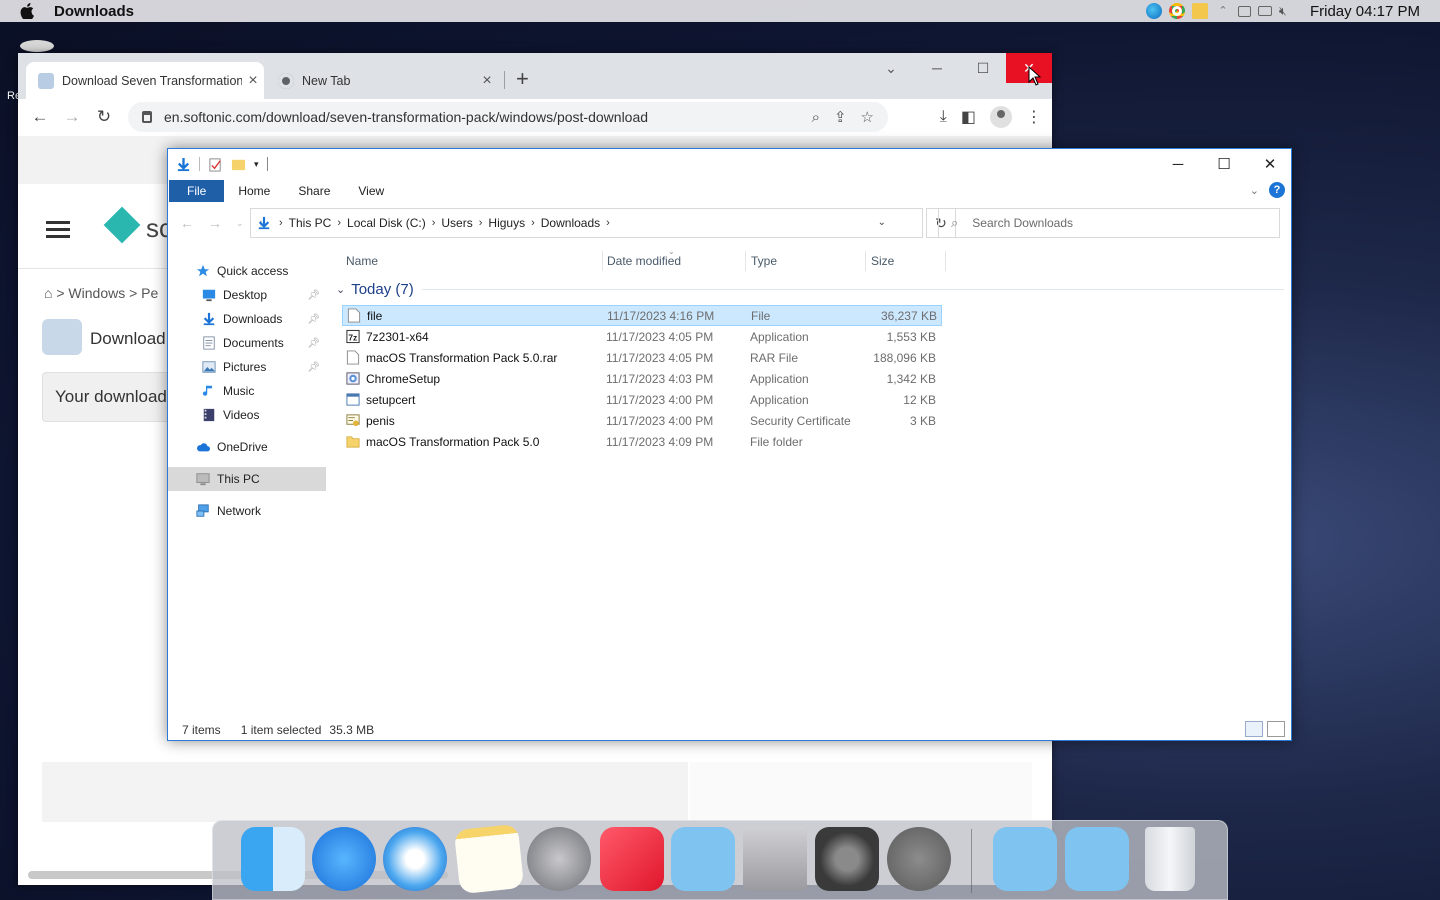 The width and height of the screenshot is (1440, 900). What do you see at coordinates (1001, 117) in the screenshot?
I see `profile-avatar-icon` at bounding box center [1001, 117].